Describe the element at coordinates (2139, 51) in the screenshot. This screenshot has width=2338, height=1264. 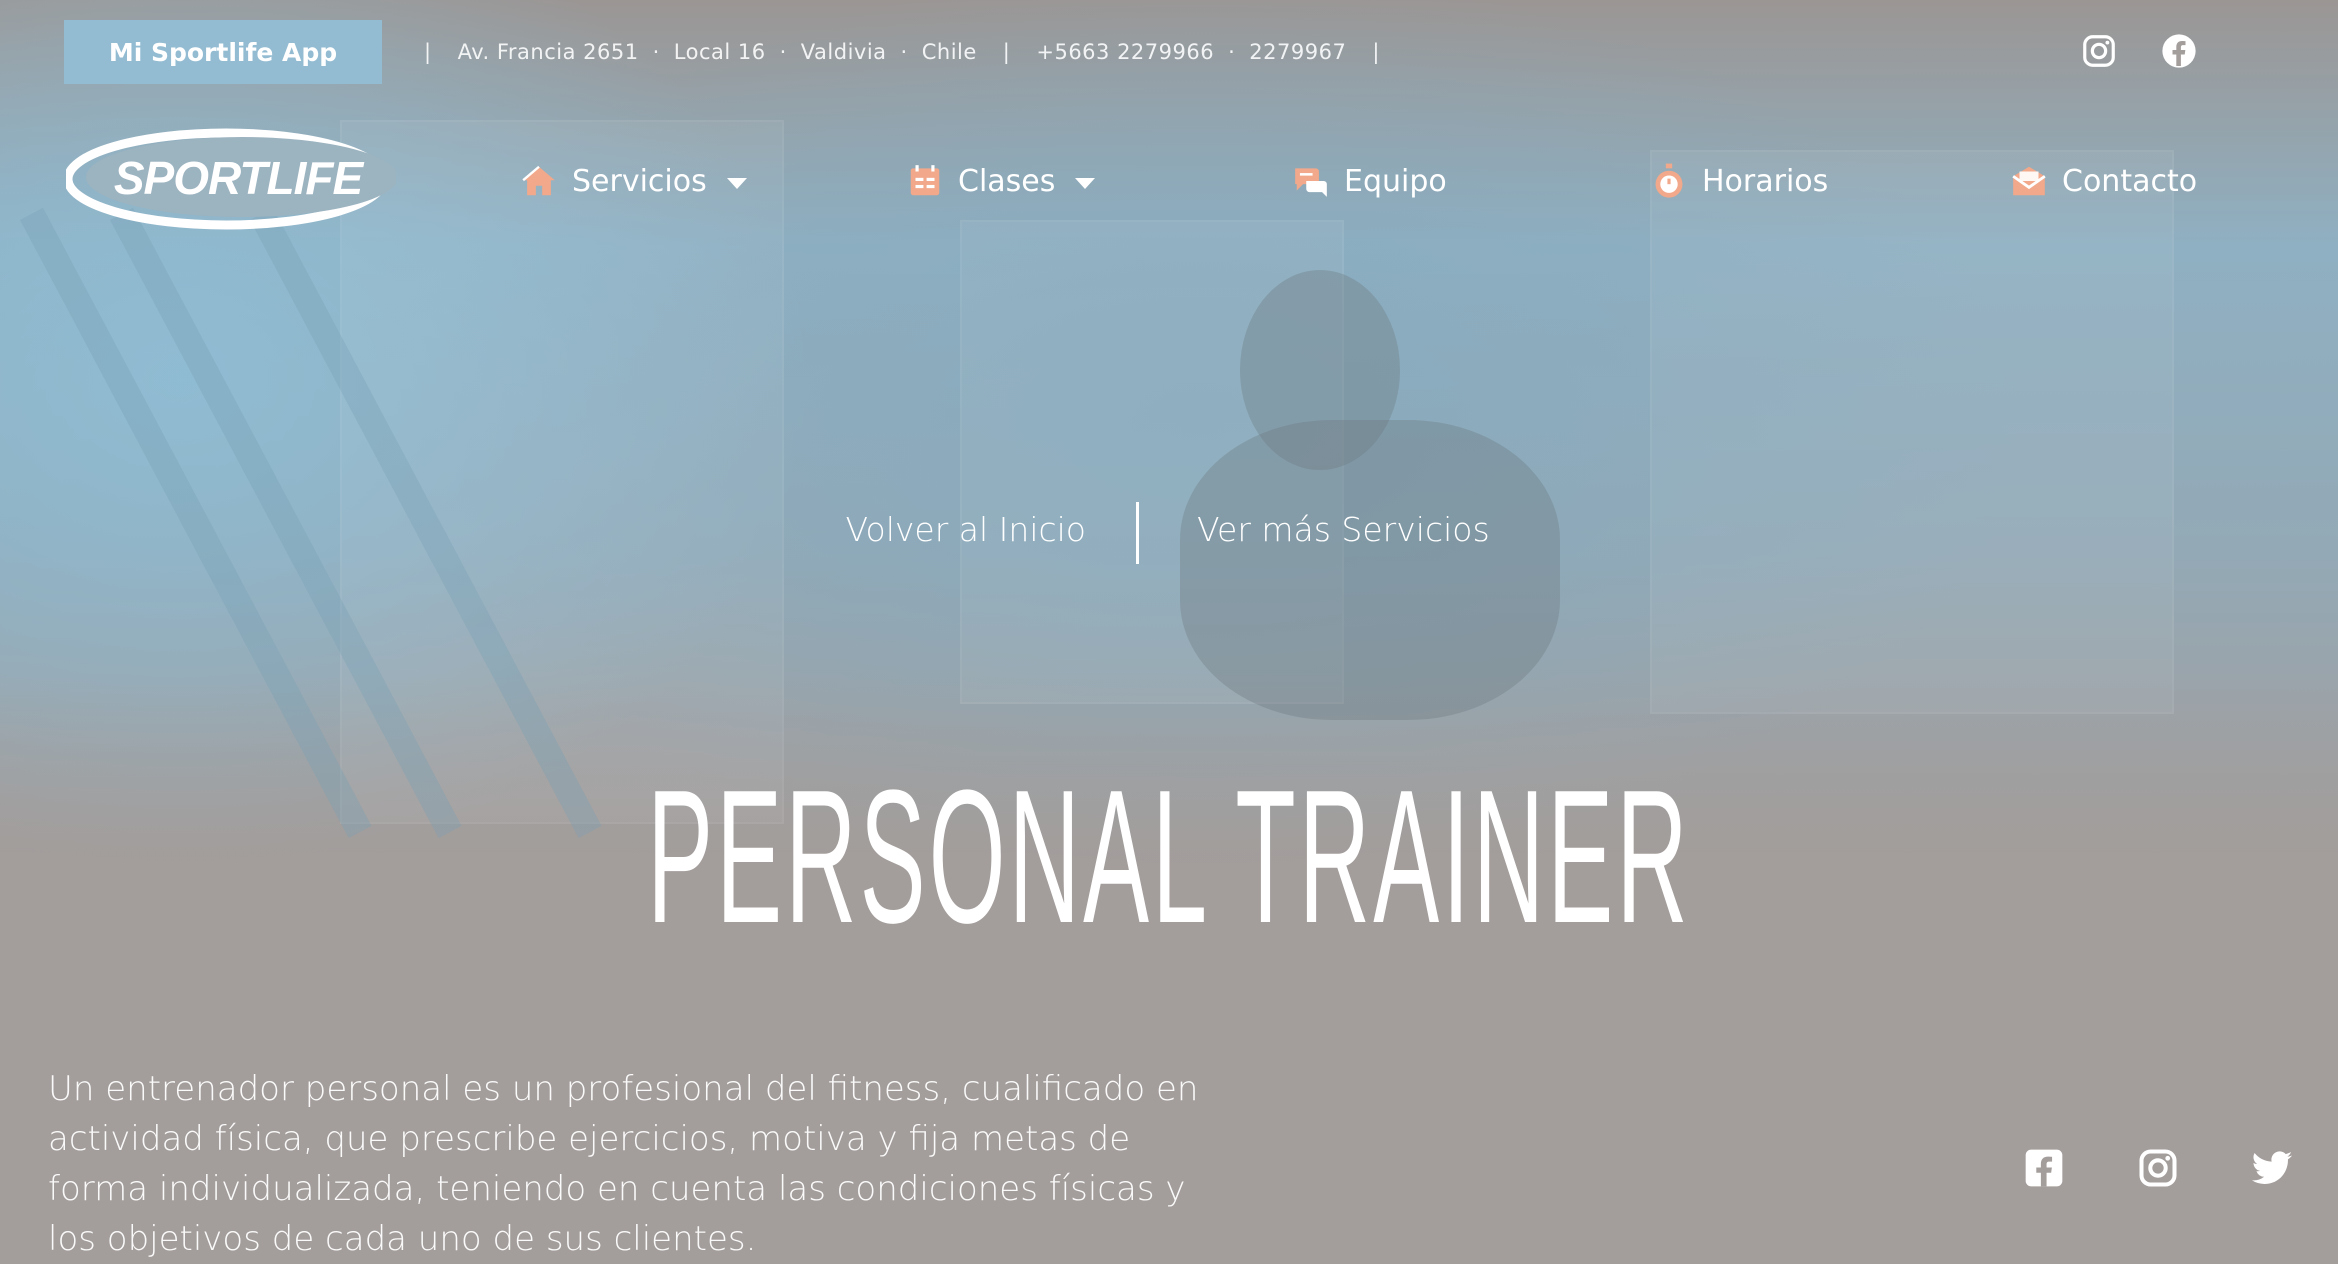
I see `top-social-links` at that location.